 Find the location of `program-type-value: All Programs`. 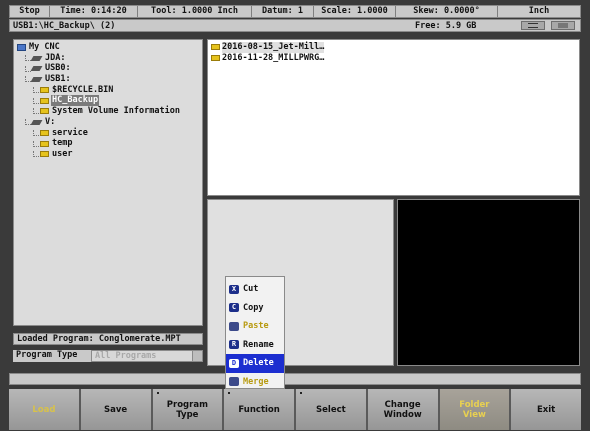

program-type-value: All Programs is located at coordinates (126, 356).